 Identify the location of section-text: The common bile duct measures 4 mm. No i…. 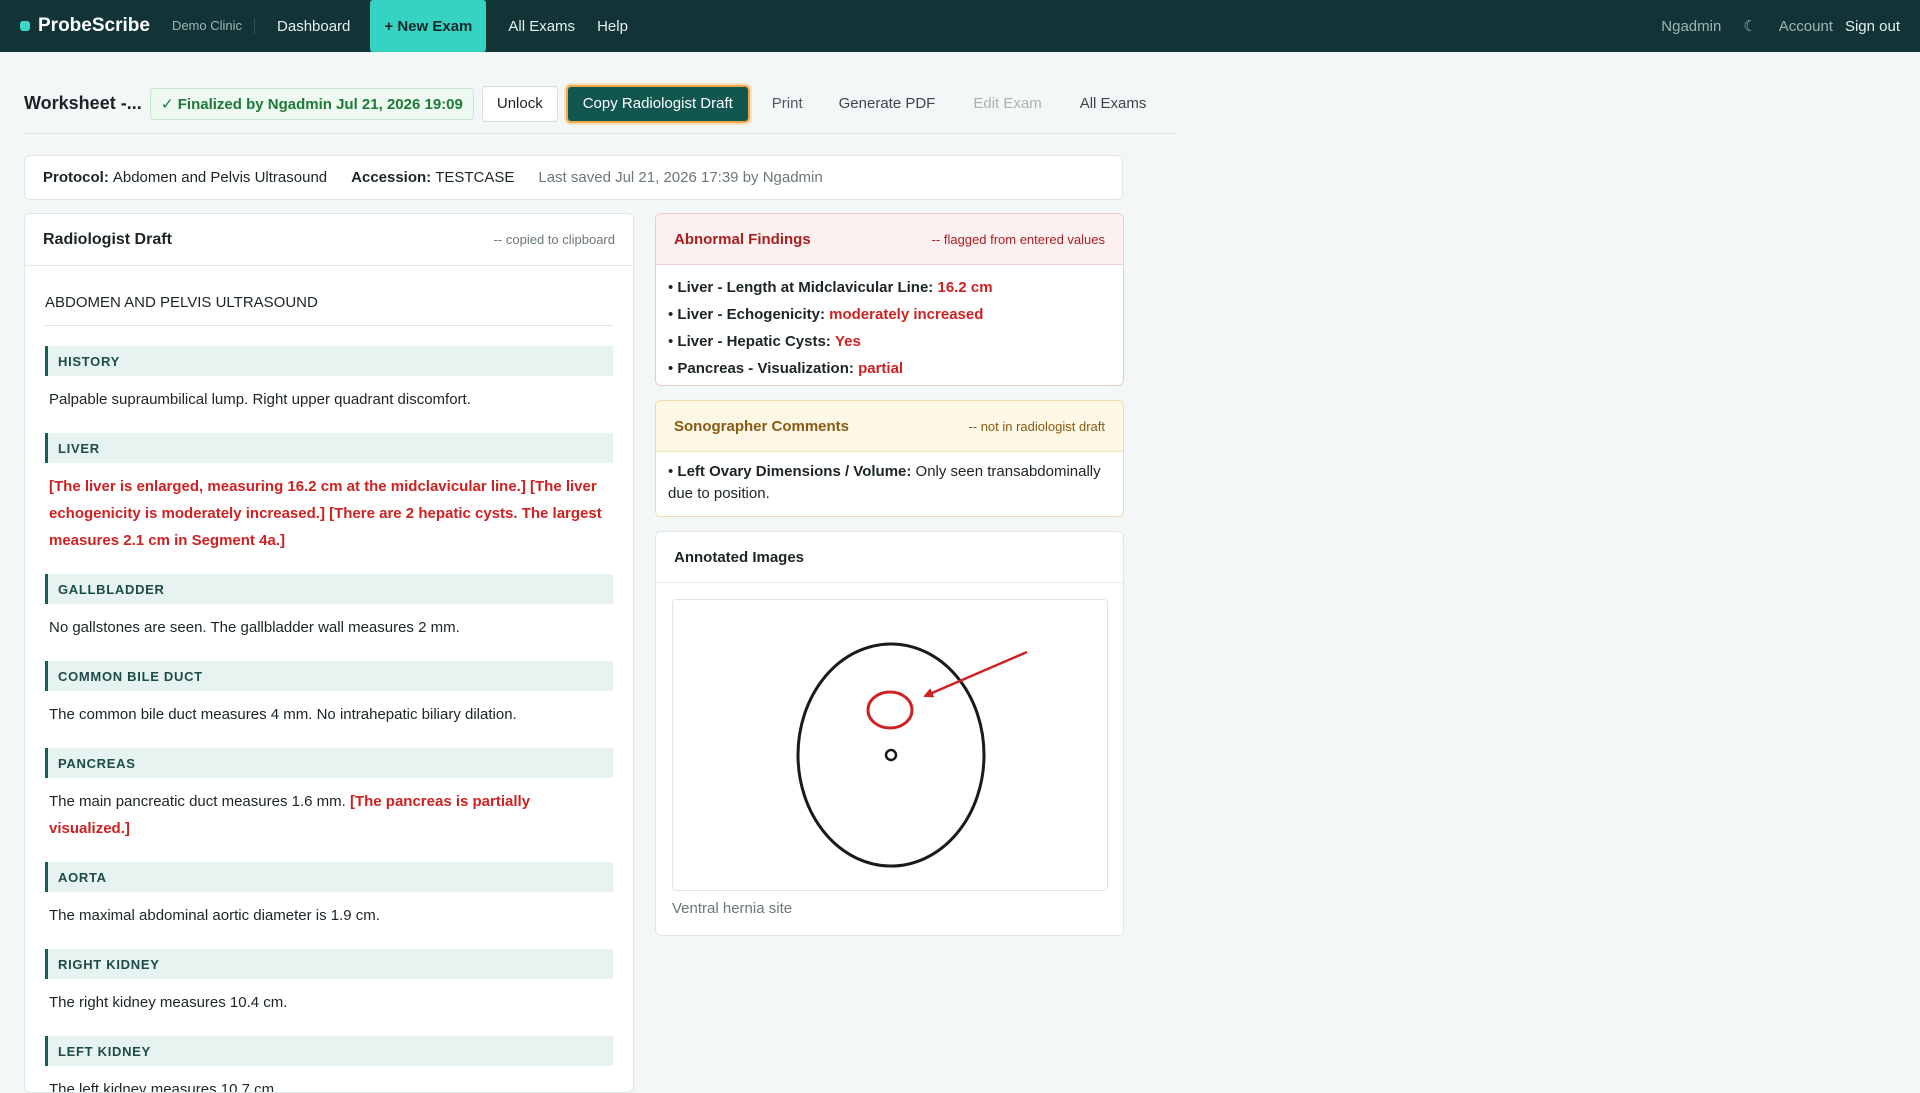
(283, 714).